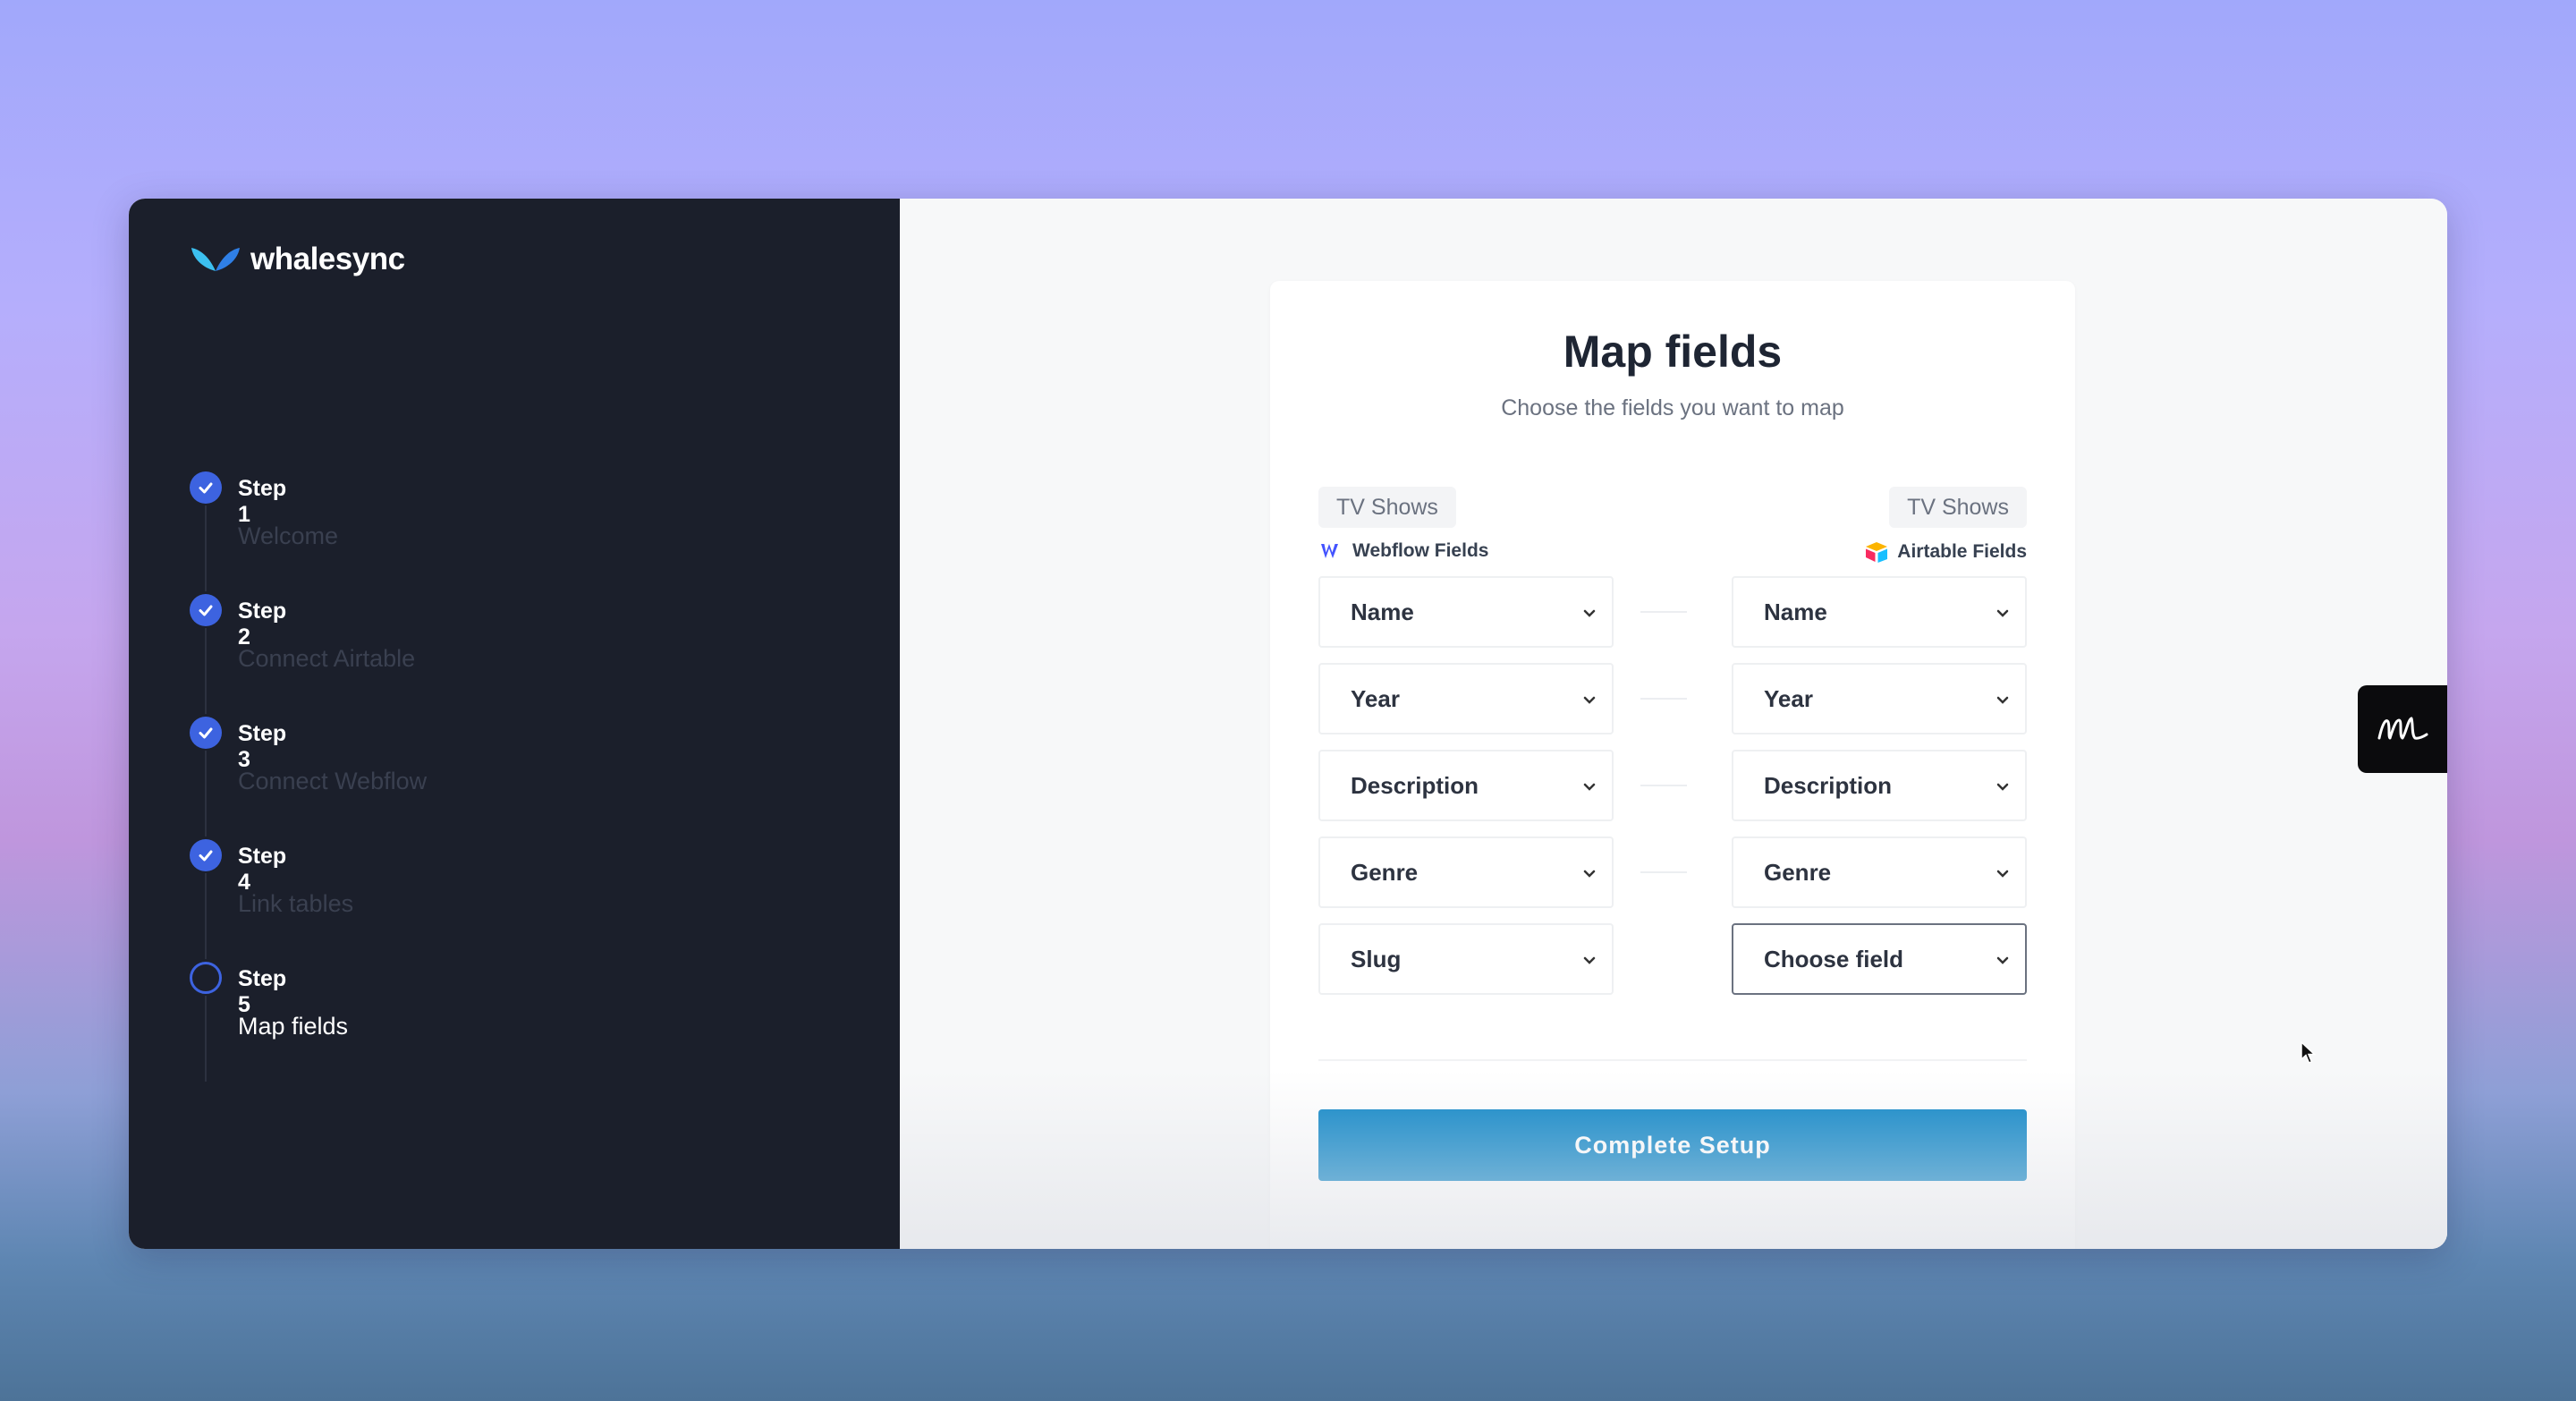 Image resolution: width=2576 pixels, height=1401 pixels. I want to click on webflow-field-select: Description, so click(1466, 785).